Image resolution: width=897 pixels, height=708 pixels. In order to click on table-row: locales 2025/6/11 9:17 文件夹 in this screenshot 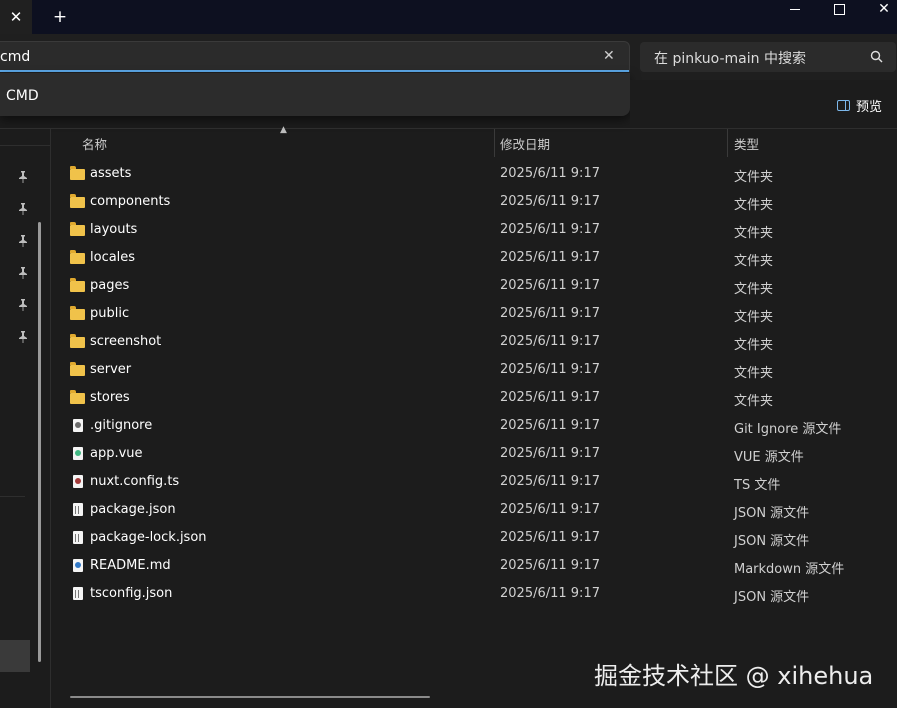, I will do `click(473, 258)`.